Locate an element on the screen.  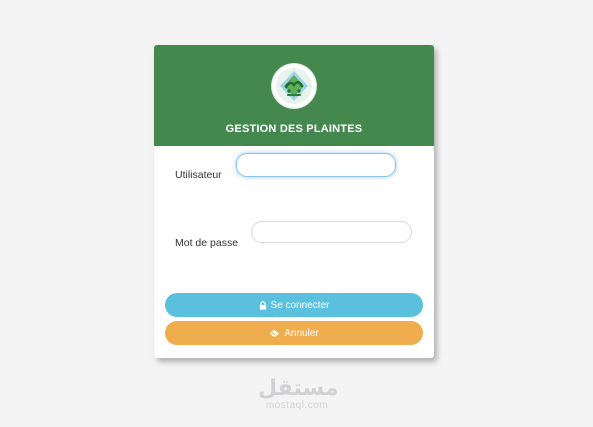
cancel-button-label: Annuler is located at coordinates (301, 333).